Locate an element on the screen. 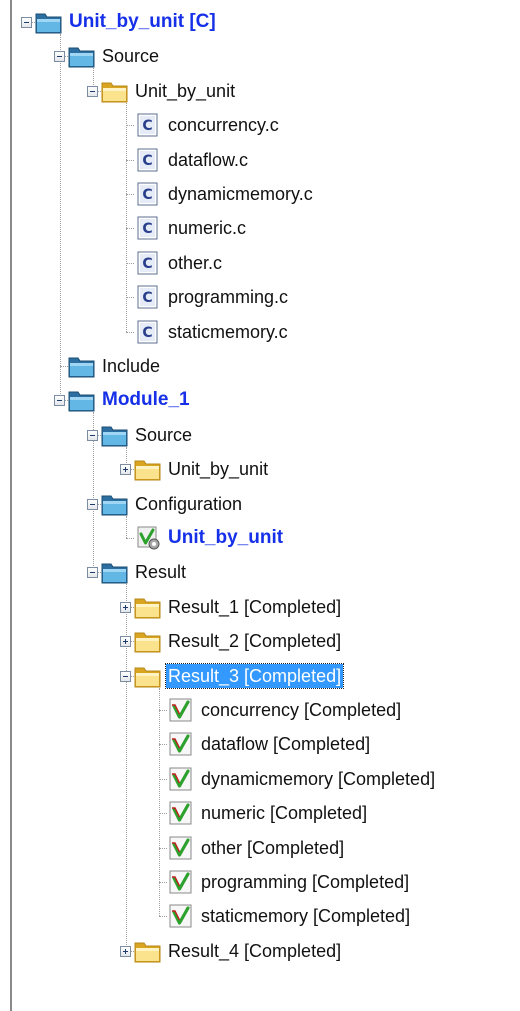  tree-node-dataflow-completed: dataflow [Completed] is located at coordinates (269, 744).